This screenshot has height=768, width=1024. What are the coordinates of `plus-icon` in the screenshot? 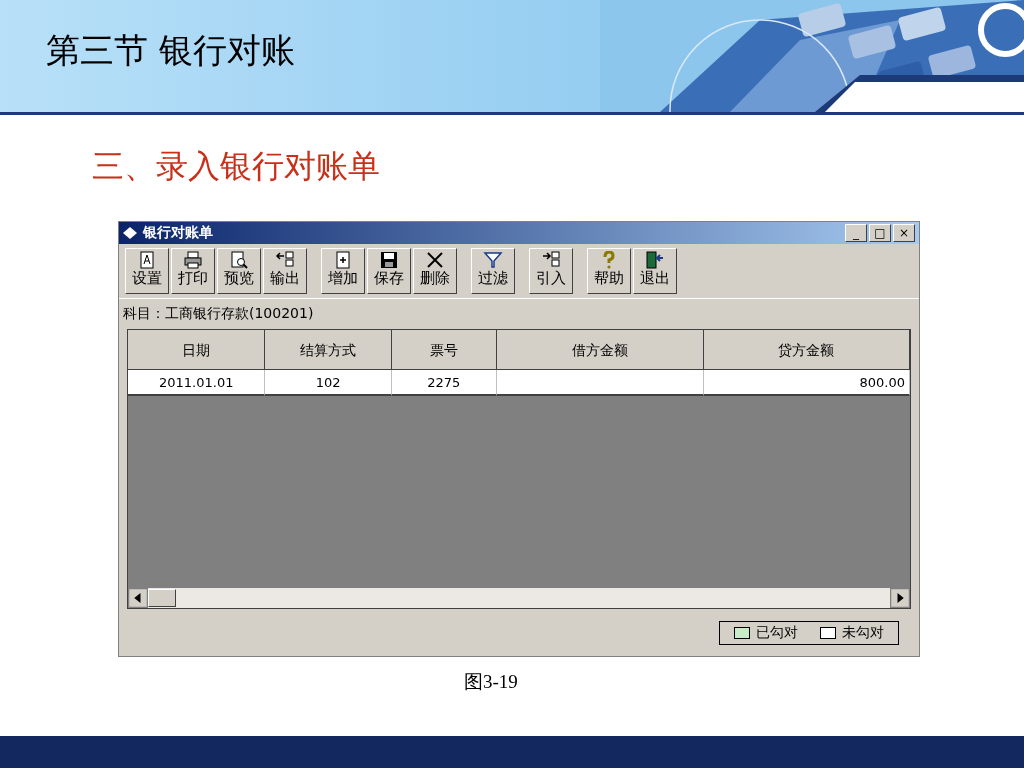 It's located at (343, 260).